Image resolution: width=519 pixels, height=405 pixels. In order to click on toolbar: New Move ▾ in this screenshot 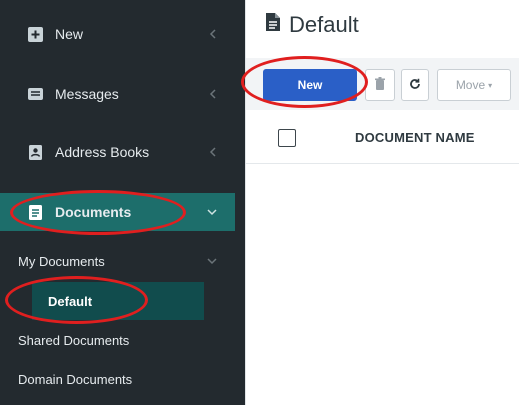, I will do `click(382, 84)`.